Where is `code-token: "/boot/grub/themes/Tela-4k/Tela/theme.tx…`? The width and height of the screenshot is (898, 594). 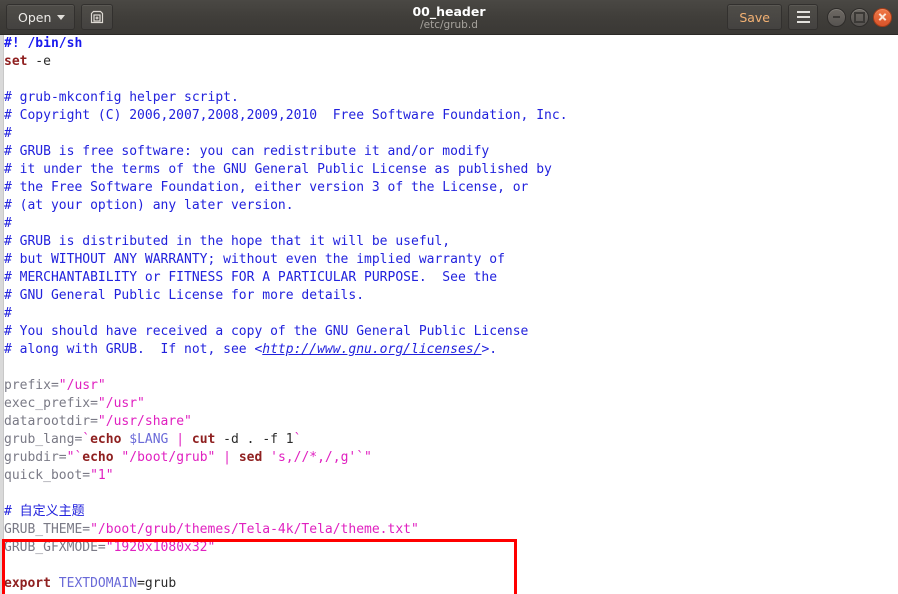 code-token: "/boot/grub/themes/Tela-4k/Tela/theme.tx… is located at coordinates (254, 529).